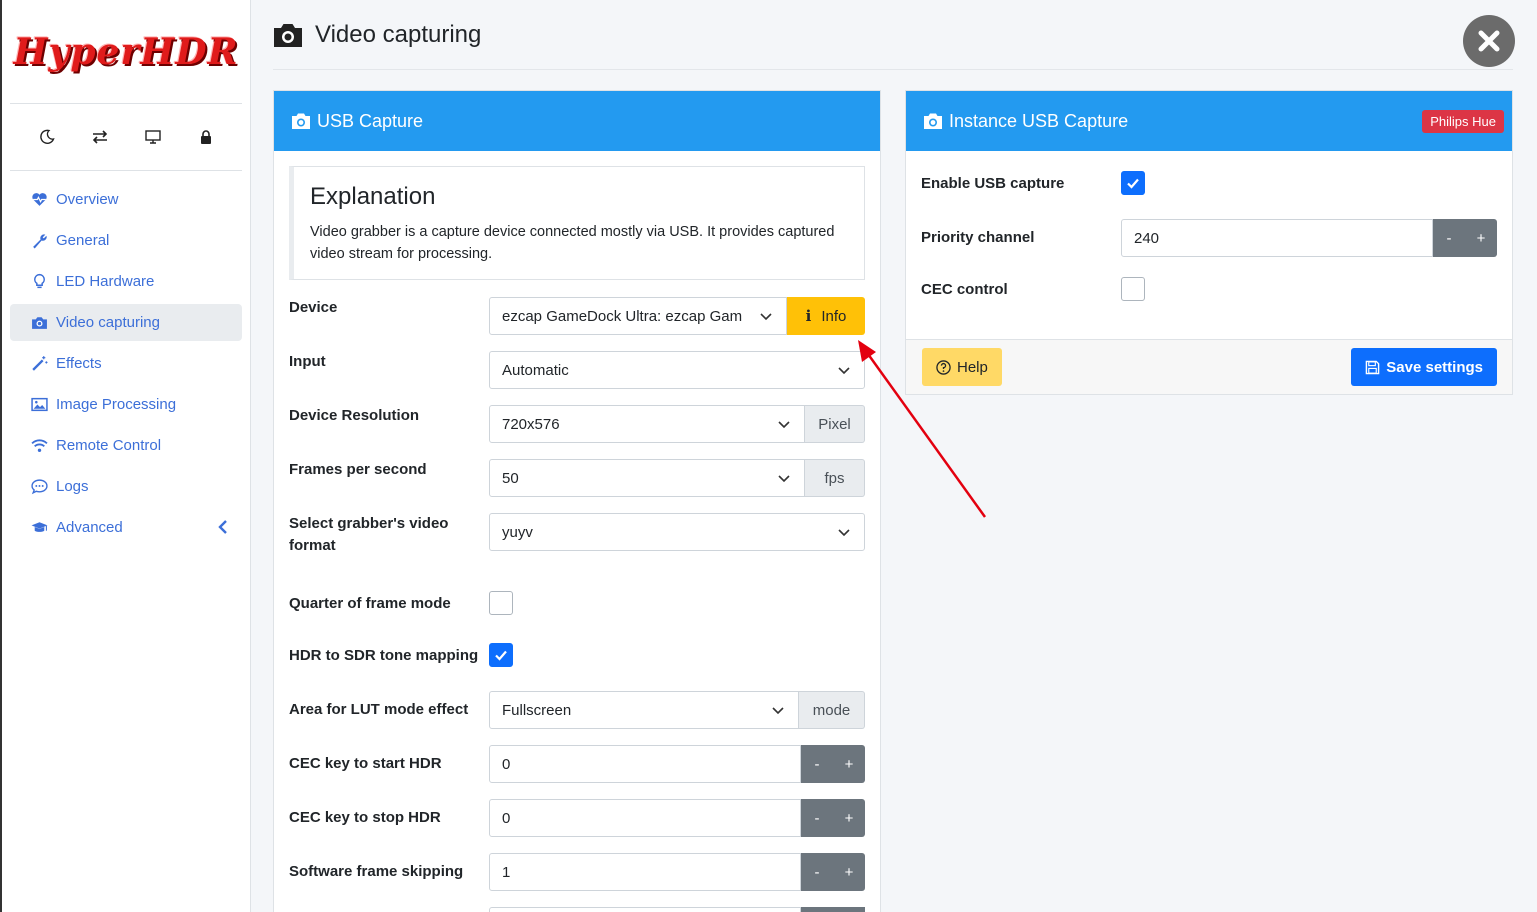 The width and height of the screenshot is (1537, 912). What do you see at coordinates (833, 909) in the screenshot?
I see `stepper-buttons` at bounding box center [833, 909].